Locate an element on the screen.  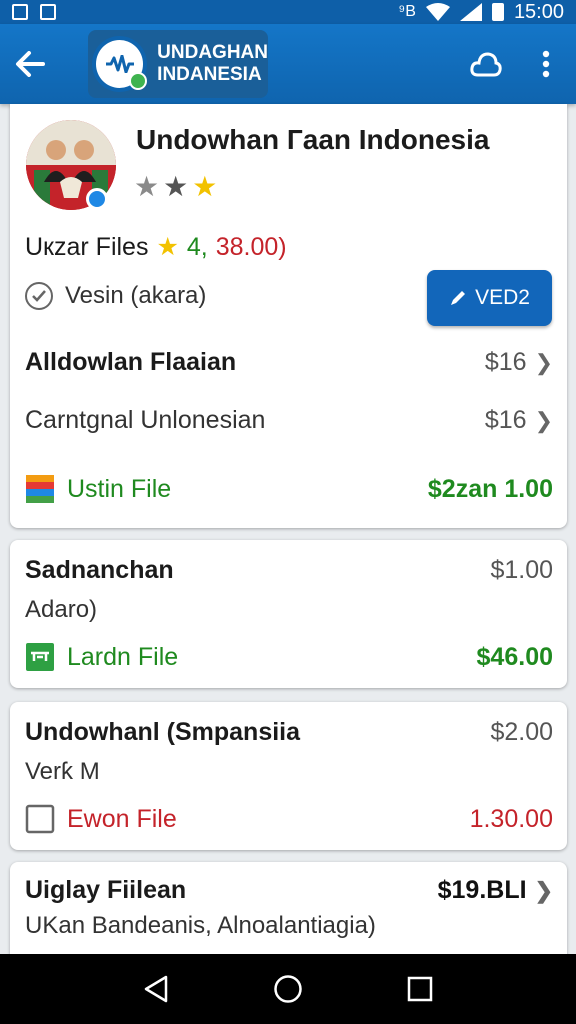
back-arrow-icon is located at coordinates (30, 64).